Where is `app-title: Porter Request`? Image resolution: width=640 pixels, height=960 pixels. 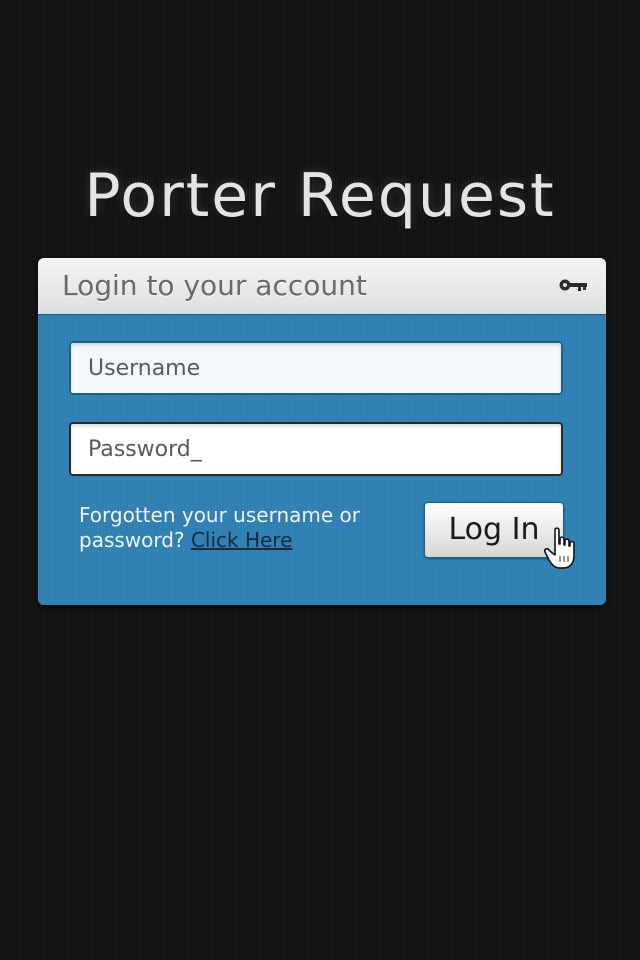 app-title: Porter Request is located at coordinates (320, 196).